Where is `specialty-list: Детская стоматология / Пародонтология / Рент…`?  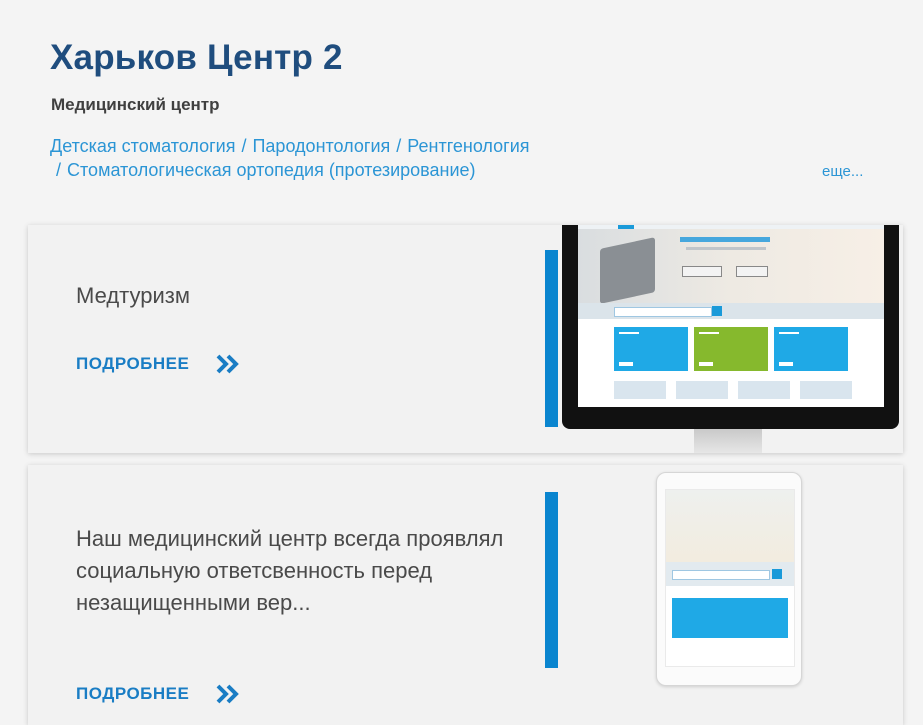
specialty-list: Детская стоматология / Пародонтология / Рент… is located at coordinates (400, 158).